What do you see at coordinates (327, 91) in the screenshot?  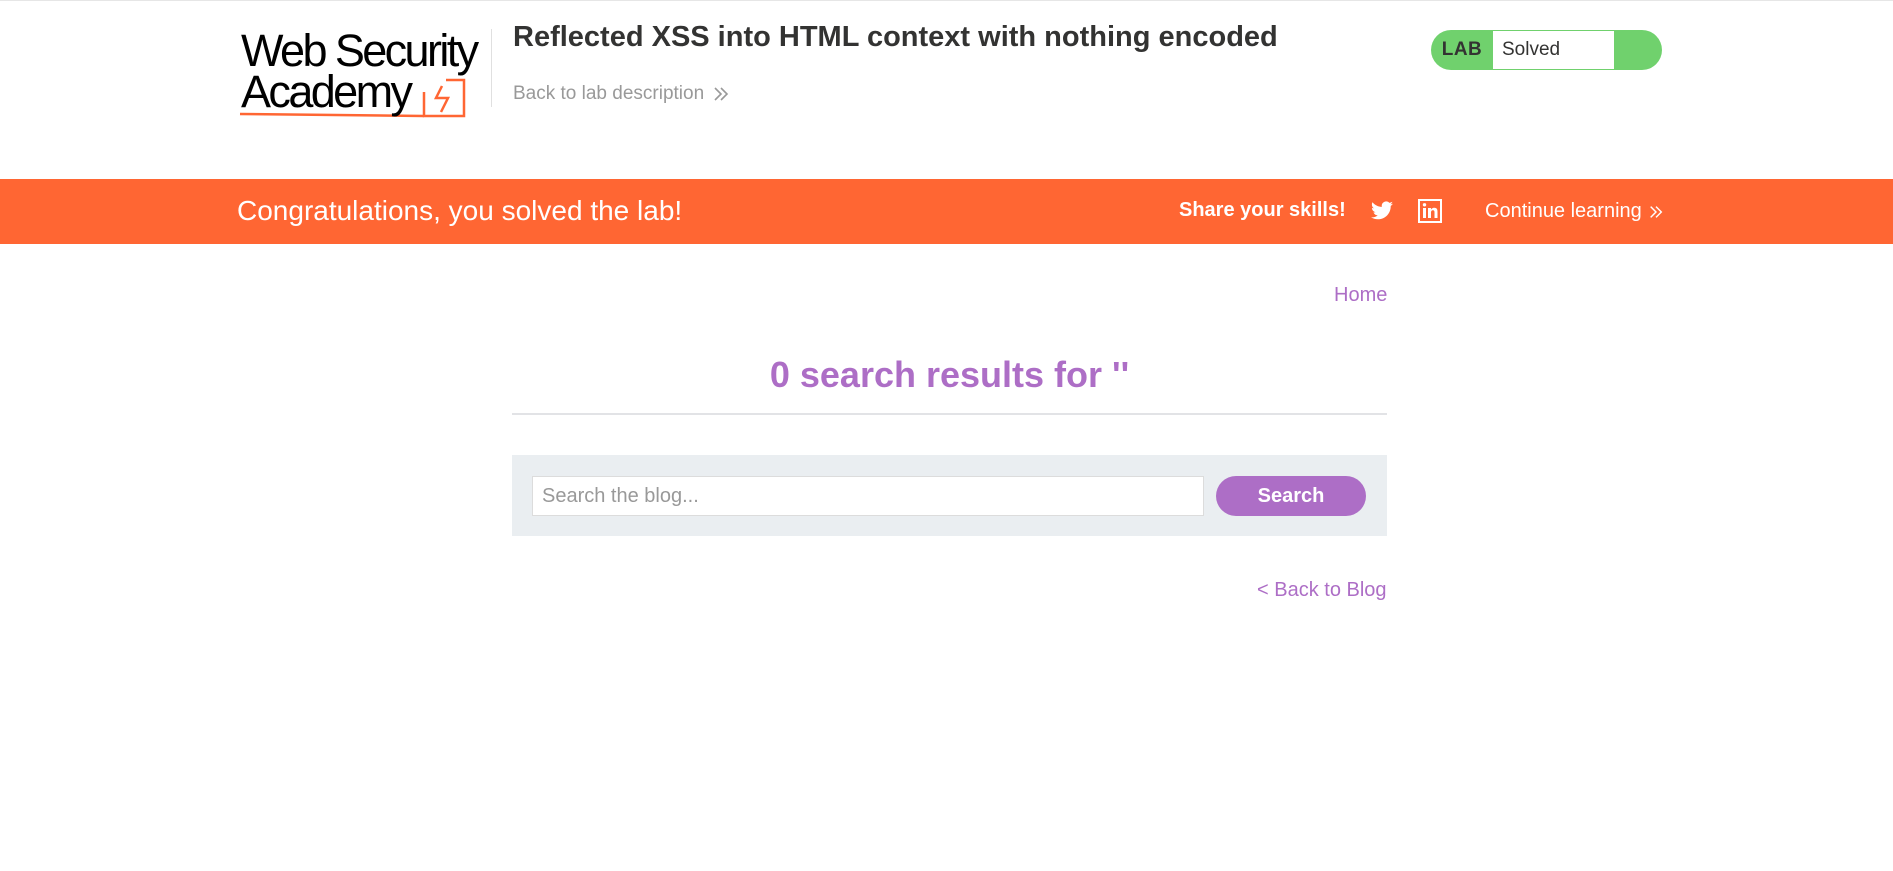 I see `logo-line-2: Academy` at bounding box center [327, 91].